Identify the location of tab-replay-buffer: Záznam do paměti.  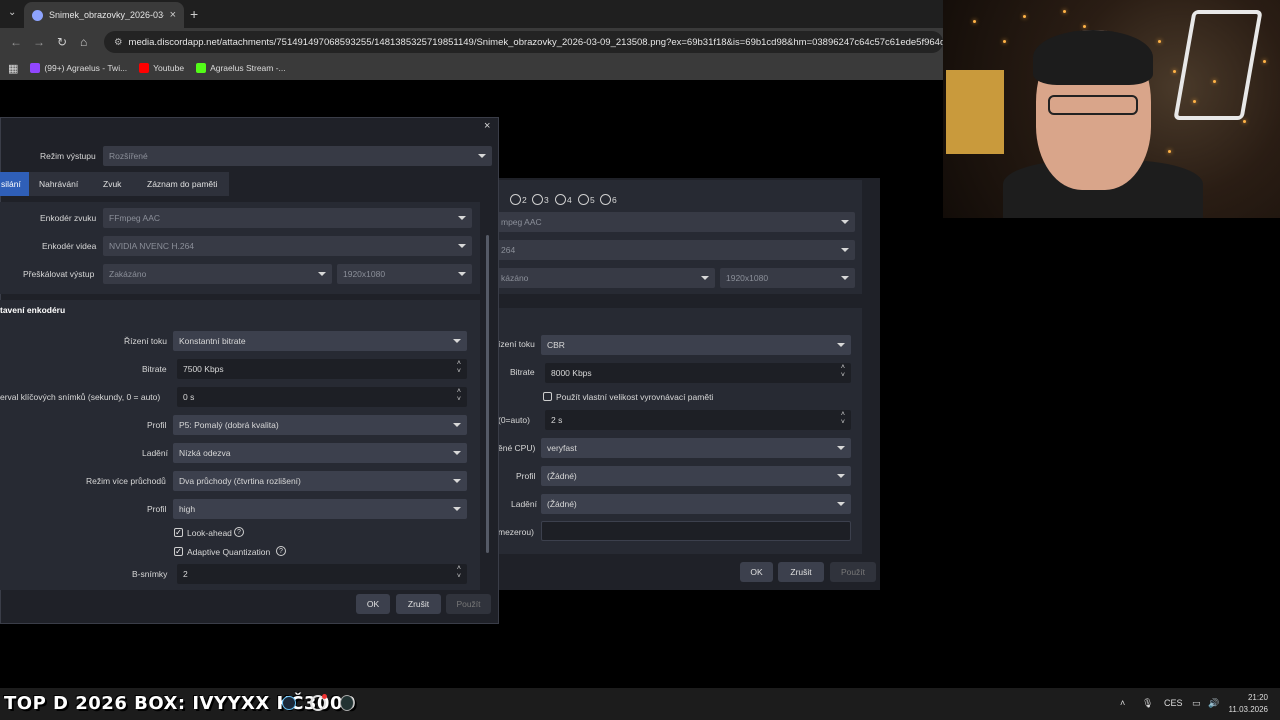
(183, 184).